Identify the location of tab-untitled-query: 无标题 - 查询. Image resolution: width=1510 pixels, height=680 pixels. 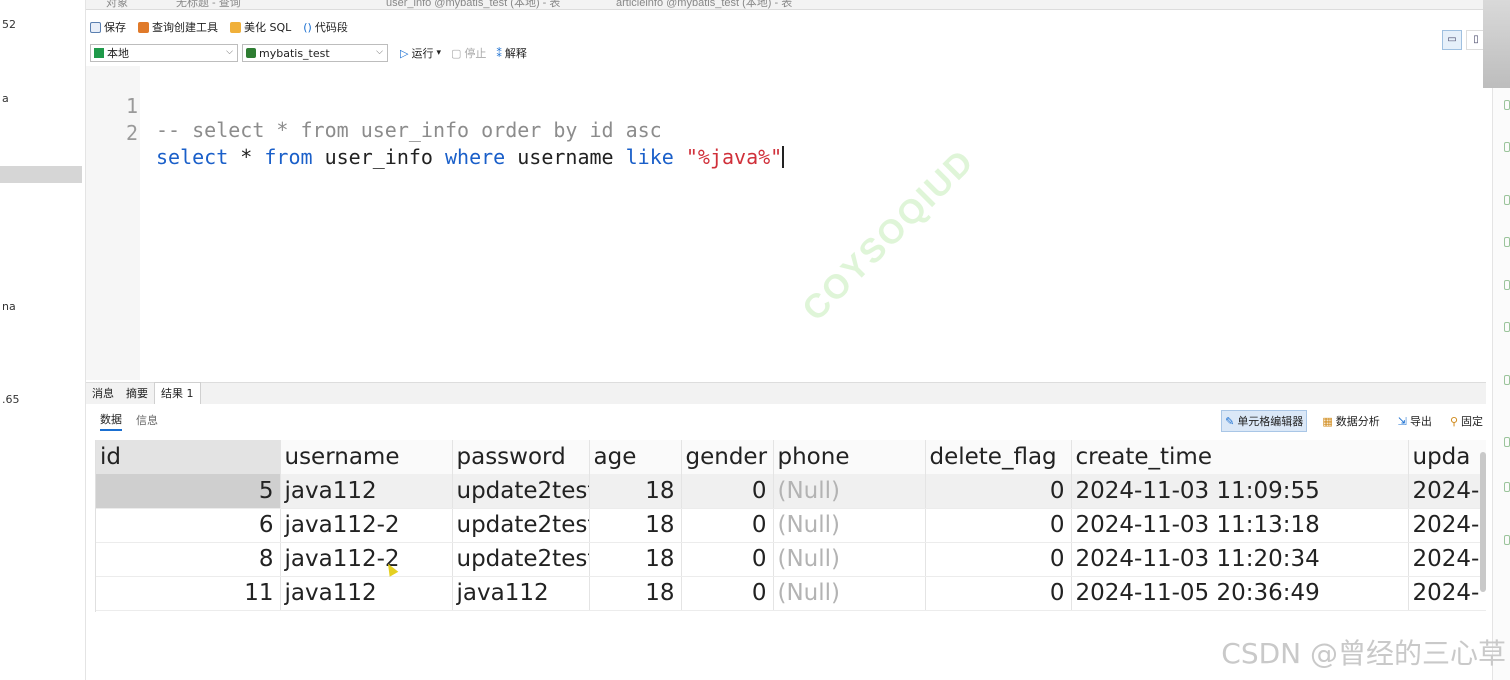
(208, 4).